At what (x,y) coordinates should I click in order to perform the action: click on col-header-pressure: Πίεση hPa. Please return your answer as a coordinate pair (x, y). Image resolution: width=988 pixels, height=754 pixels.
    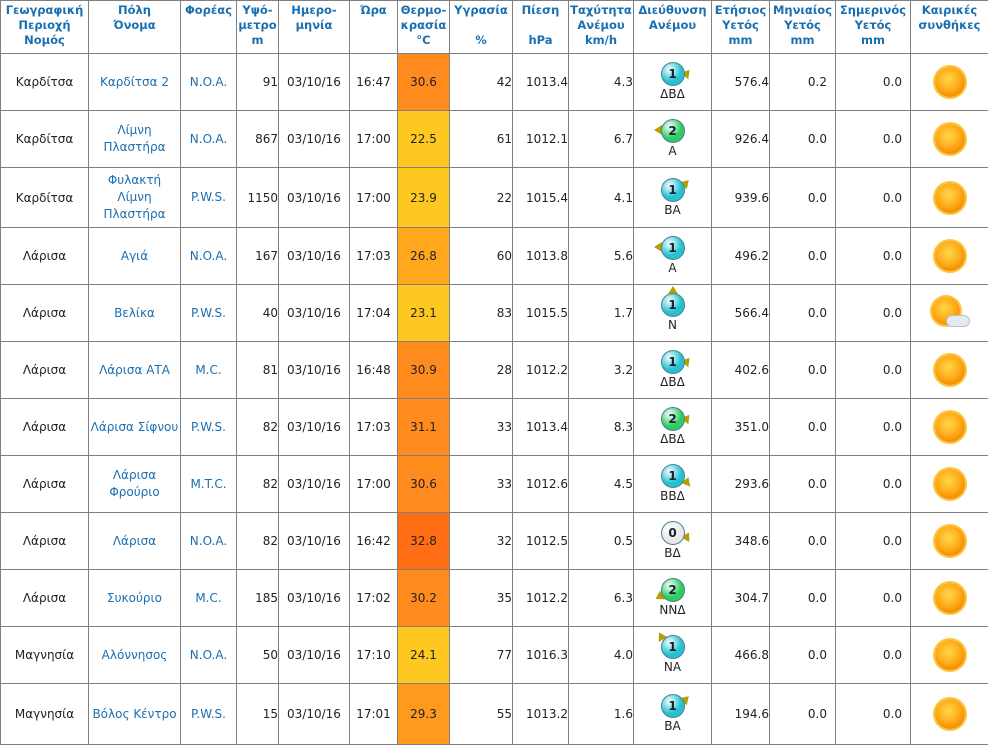
    Looking at the image, I should click on (540, 27).